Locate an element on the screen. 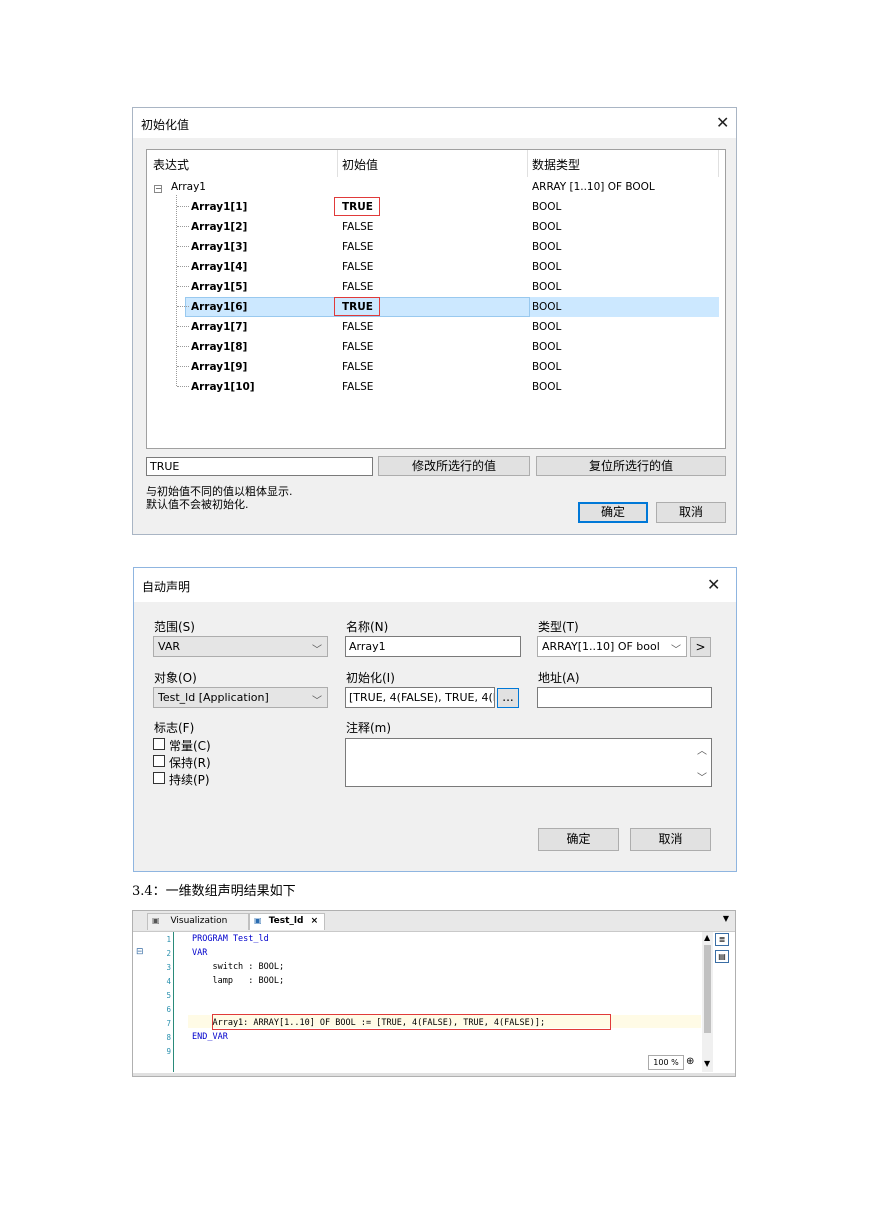  scroll-down-icon: ▼ is located at coordinates (707, 1063).